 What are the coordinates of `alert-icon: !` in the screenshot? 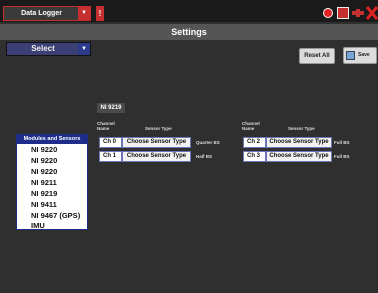 It's located at (100, 13).